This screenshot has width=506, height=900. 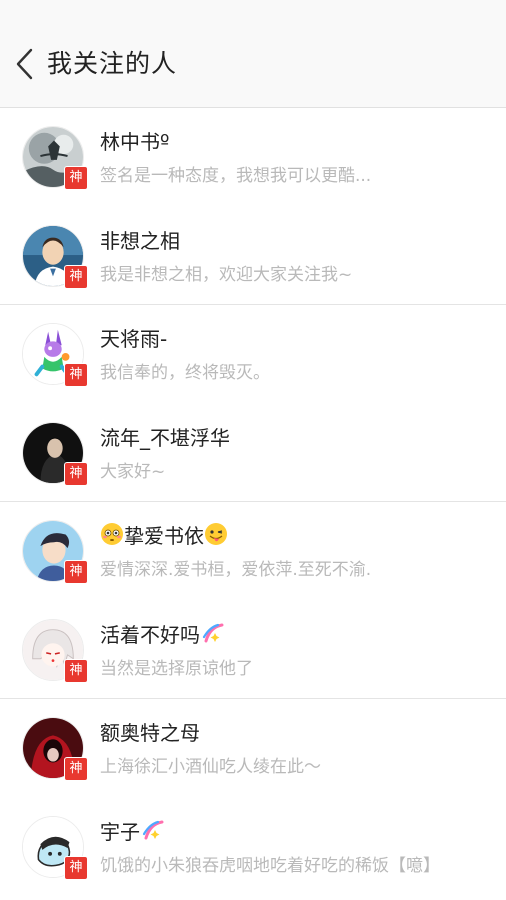 What do you see at coordinates (210, 767) in the screenshot?
I see `user-signature: 上海徐汇小酒仙吃人绫在此～` at bounding box center [210, 767].